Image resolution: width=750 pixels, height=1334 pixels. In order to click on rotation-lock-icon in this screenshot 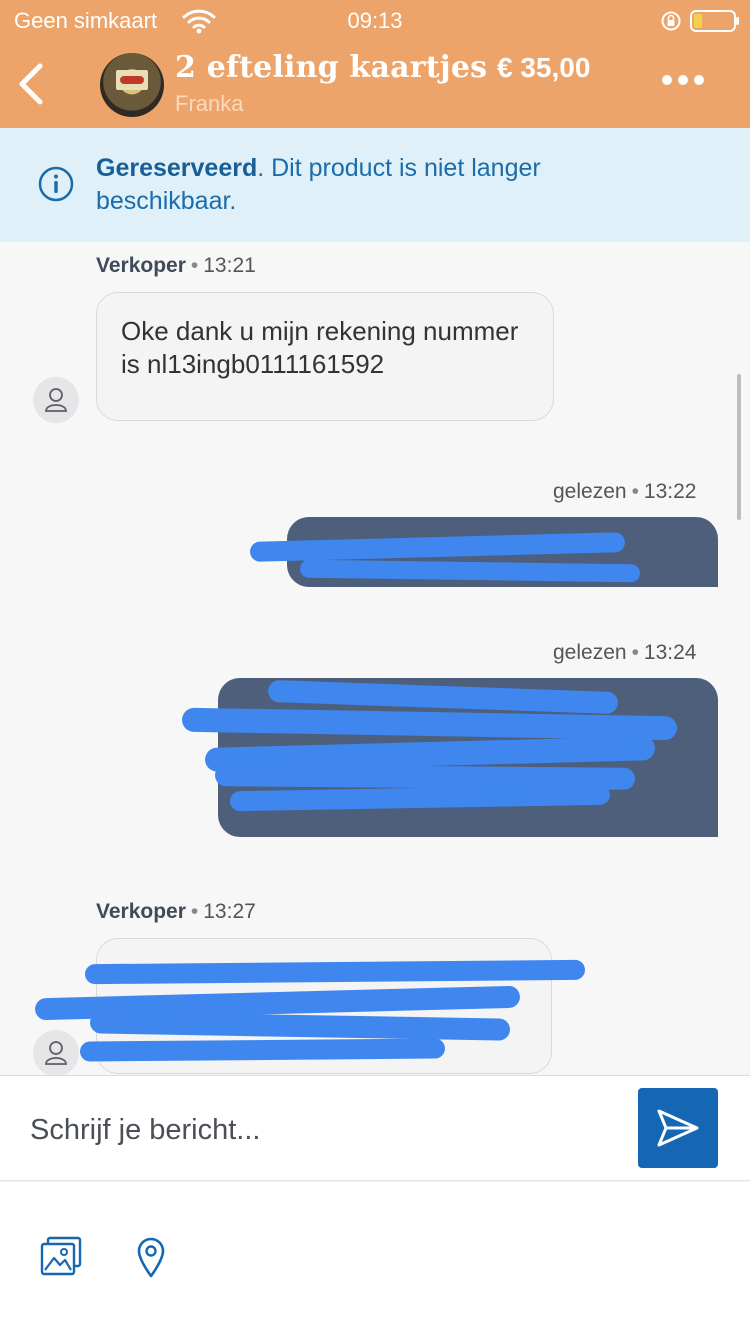, I will do `click(671, 21)`.